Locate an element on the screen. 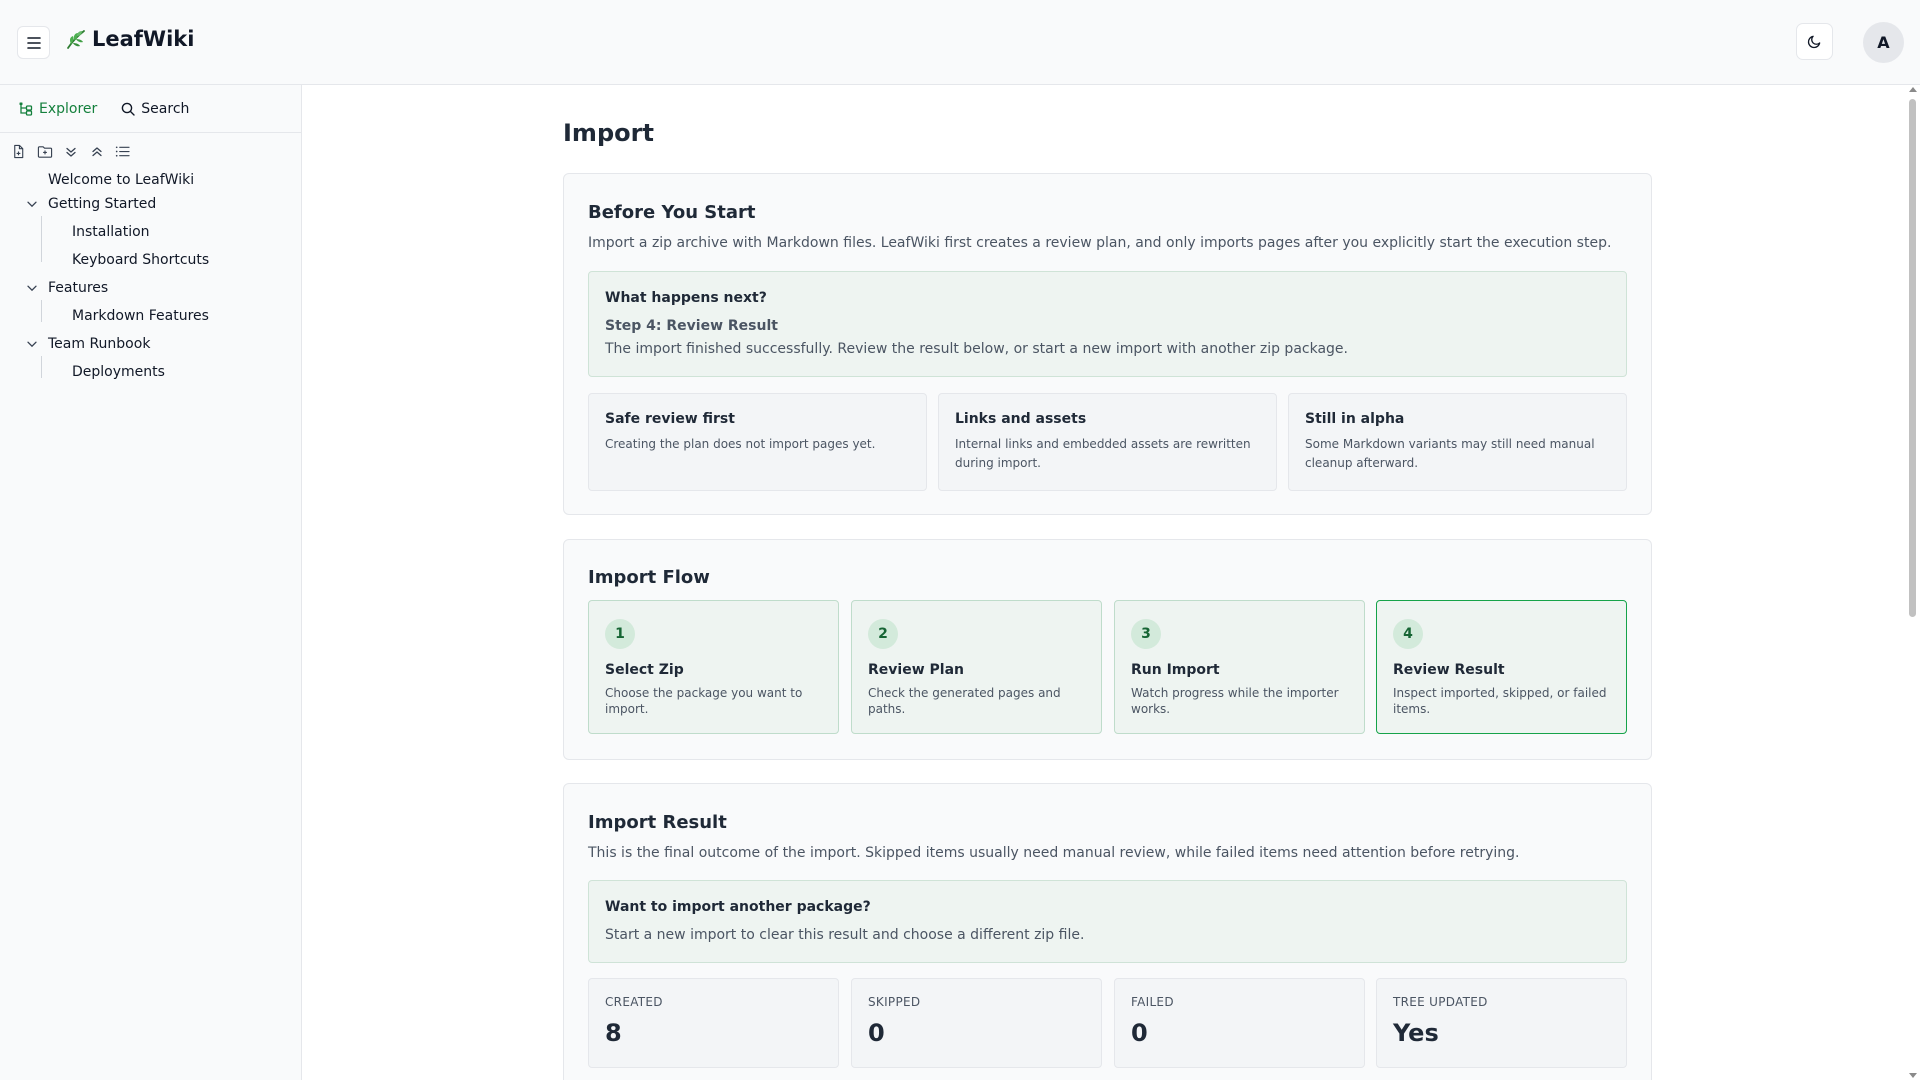 The image size is (1920, 1080). tree-item-label: Installation is located at coordinates (111, 232).